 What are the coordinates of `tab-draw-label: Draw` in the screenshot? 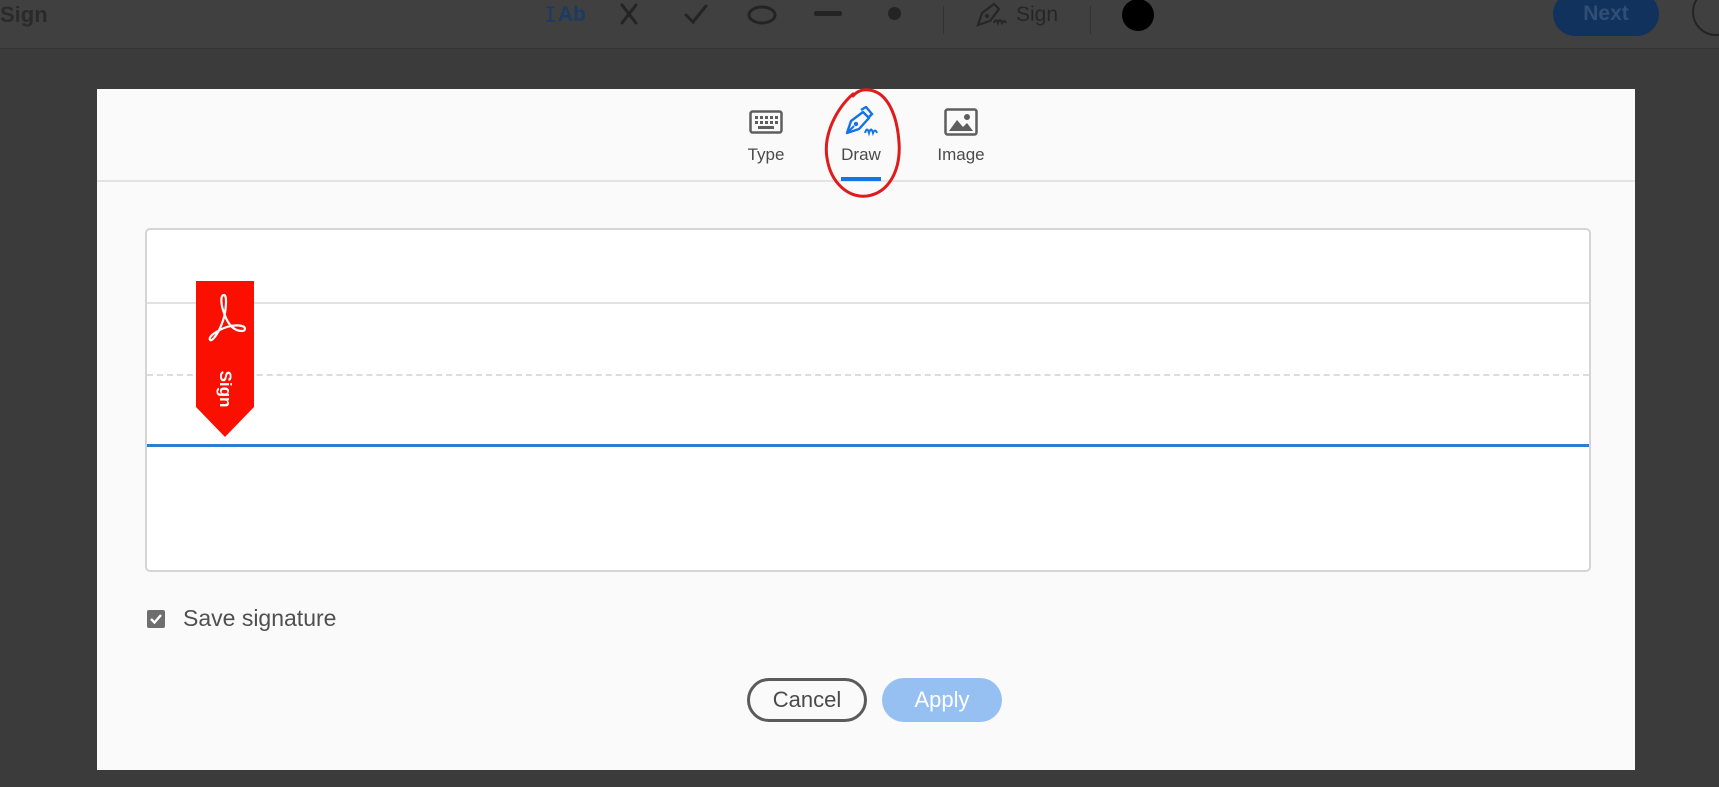 It's located at (861, 154).